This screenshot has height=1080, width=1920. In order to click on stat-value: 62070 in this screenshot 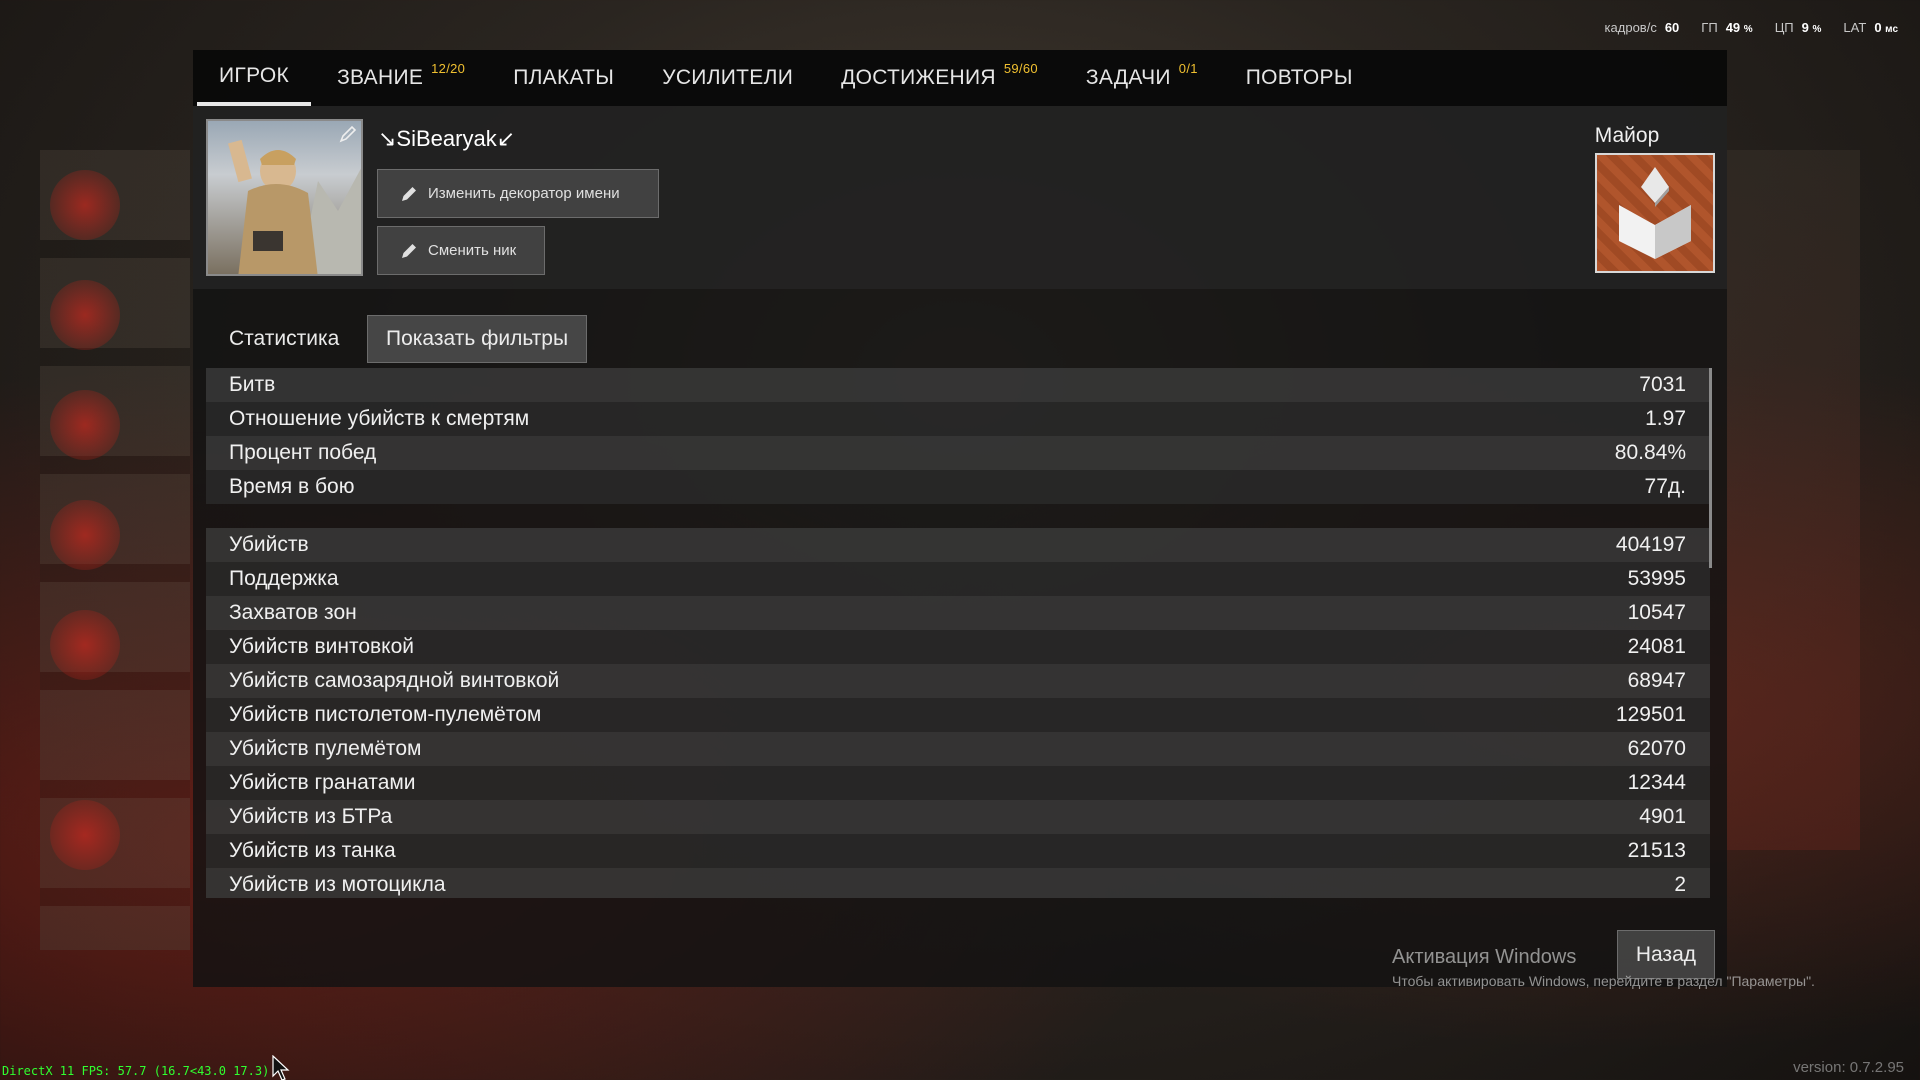, I will do `click(1656, 748)`.